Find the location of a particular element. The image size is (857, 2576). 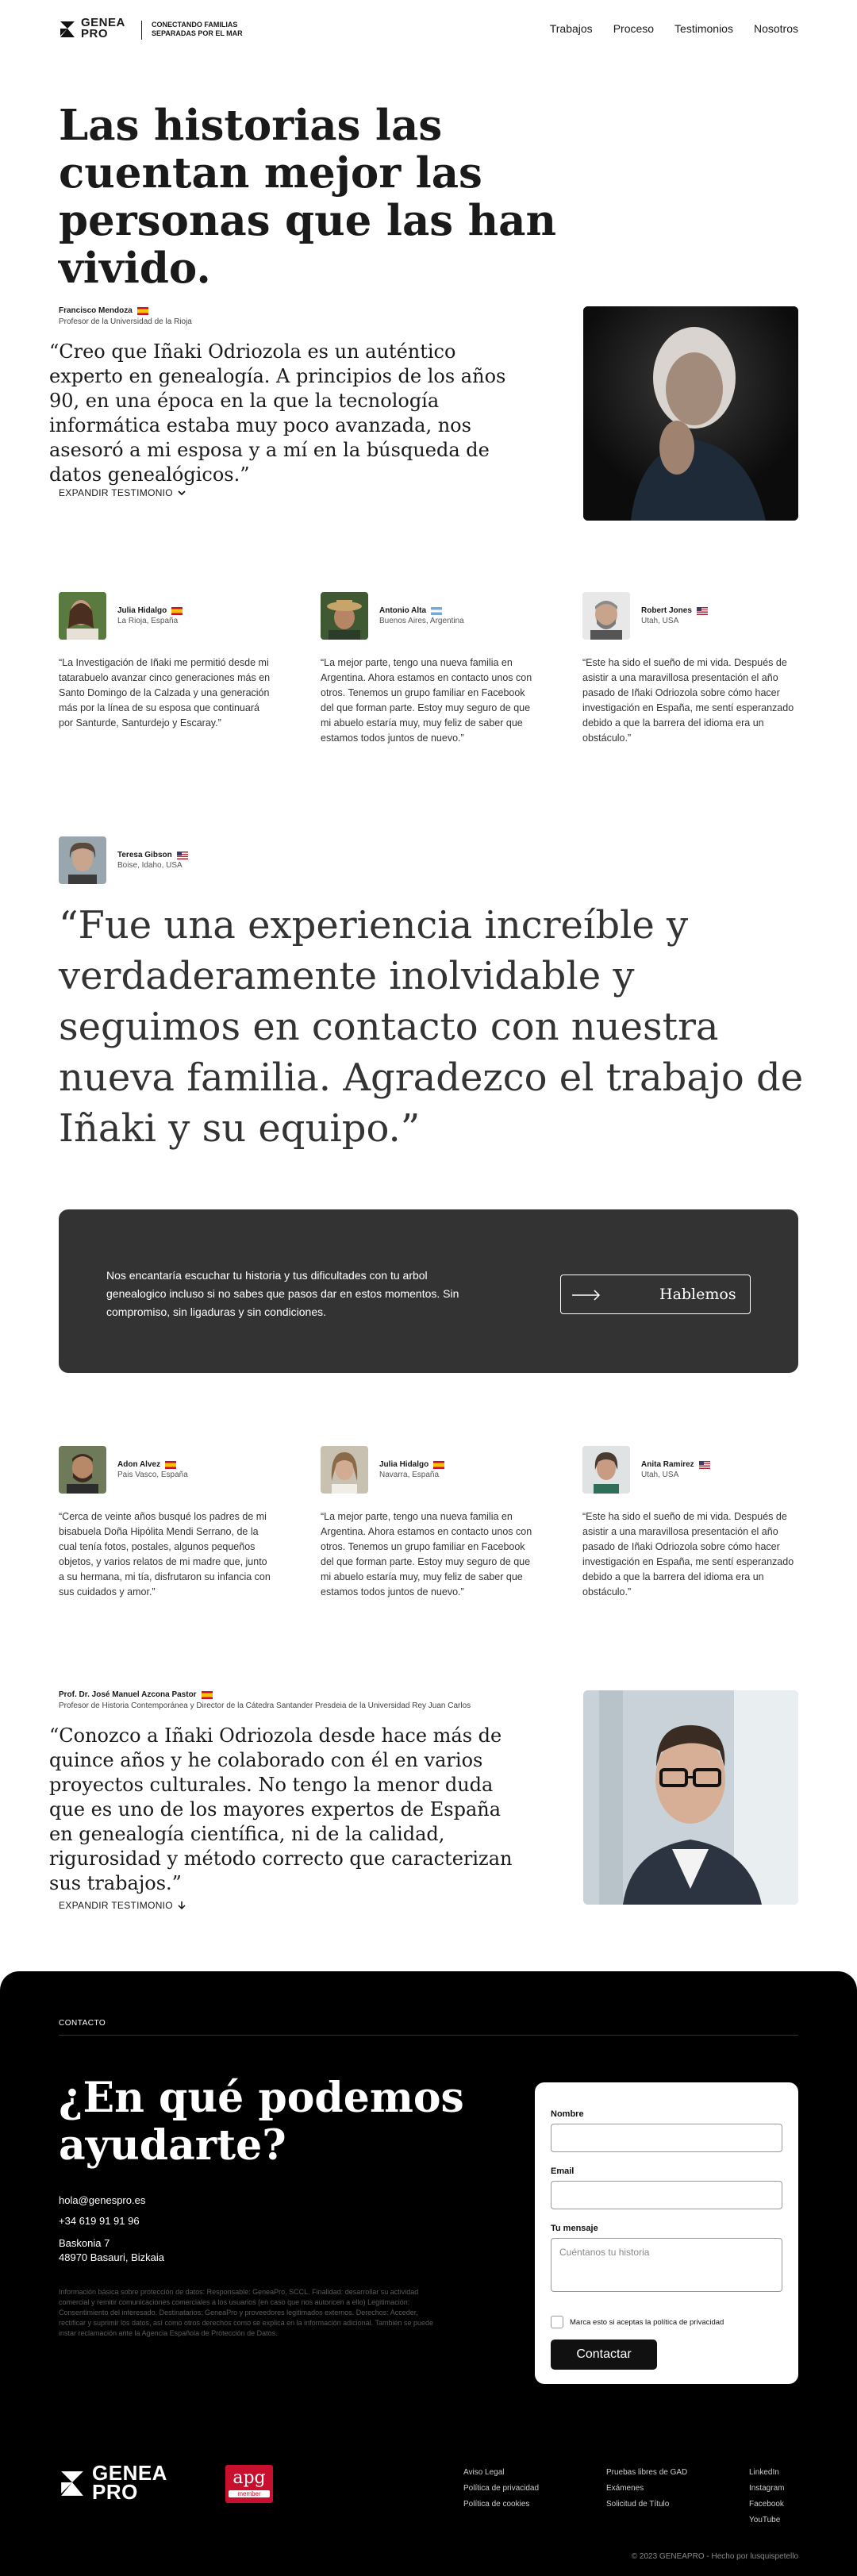

nav-testimonios: Testimonios is located at coordinates (703, 28).